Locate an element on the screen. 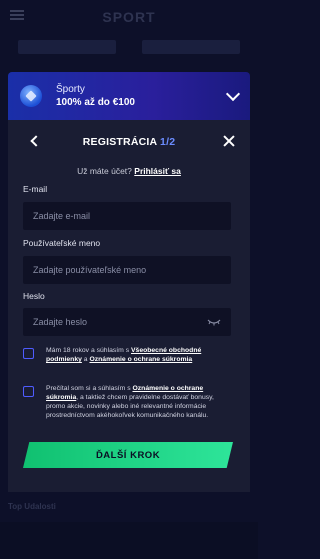  privacy-link: Oznámenie o ochrane súkromia is located at coordinates (140, 359).